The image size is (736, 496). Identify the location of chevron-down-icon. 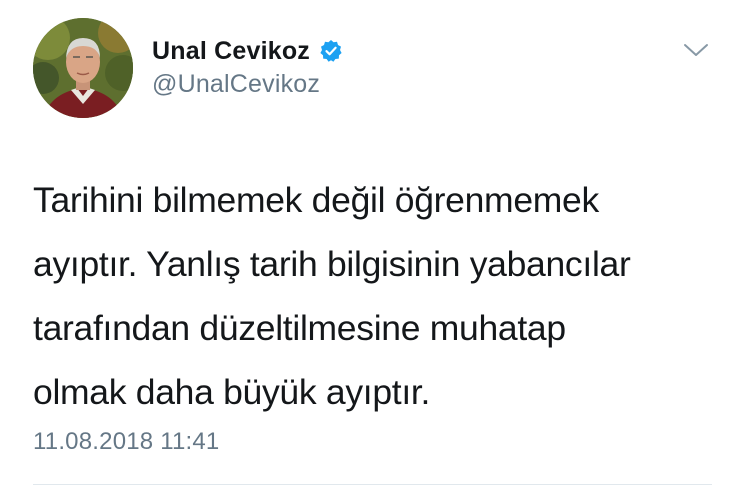
(696, 50).